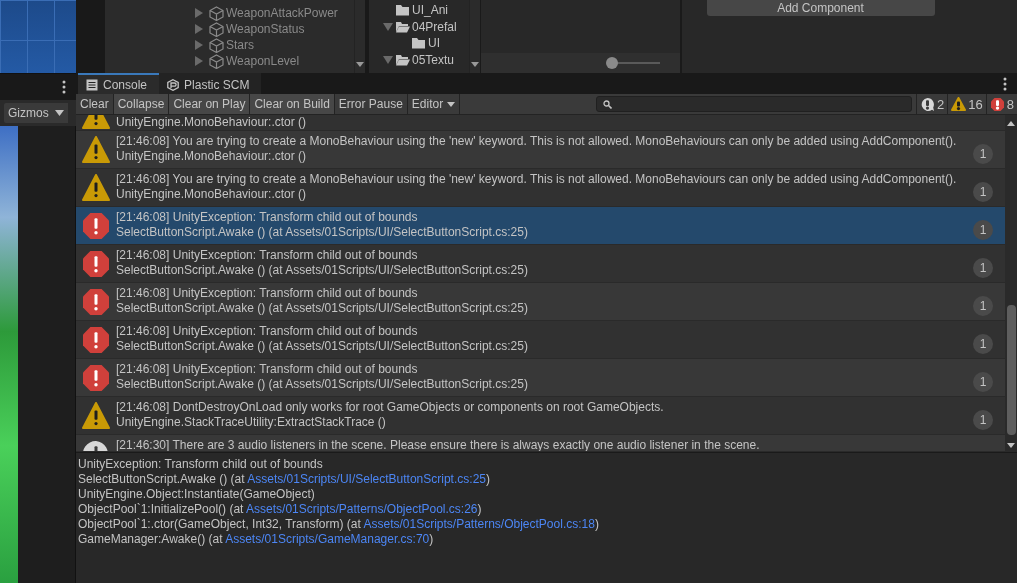 This screenshot has width=1017, height=583. I want to click on stack-trace-line: UnityEngine.Object:Instantiate(GameObject), so click(197, 494).